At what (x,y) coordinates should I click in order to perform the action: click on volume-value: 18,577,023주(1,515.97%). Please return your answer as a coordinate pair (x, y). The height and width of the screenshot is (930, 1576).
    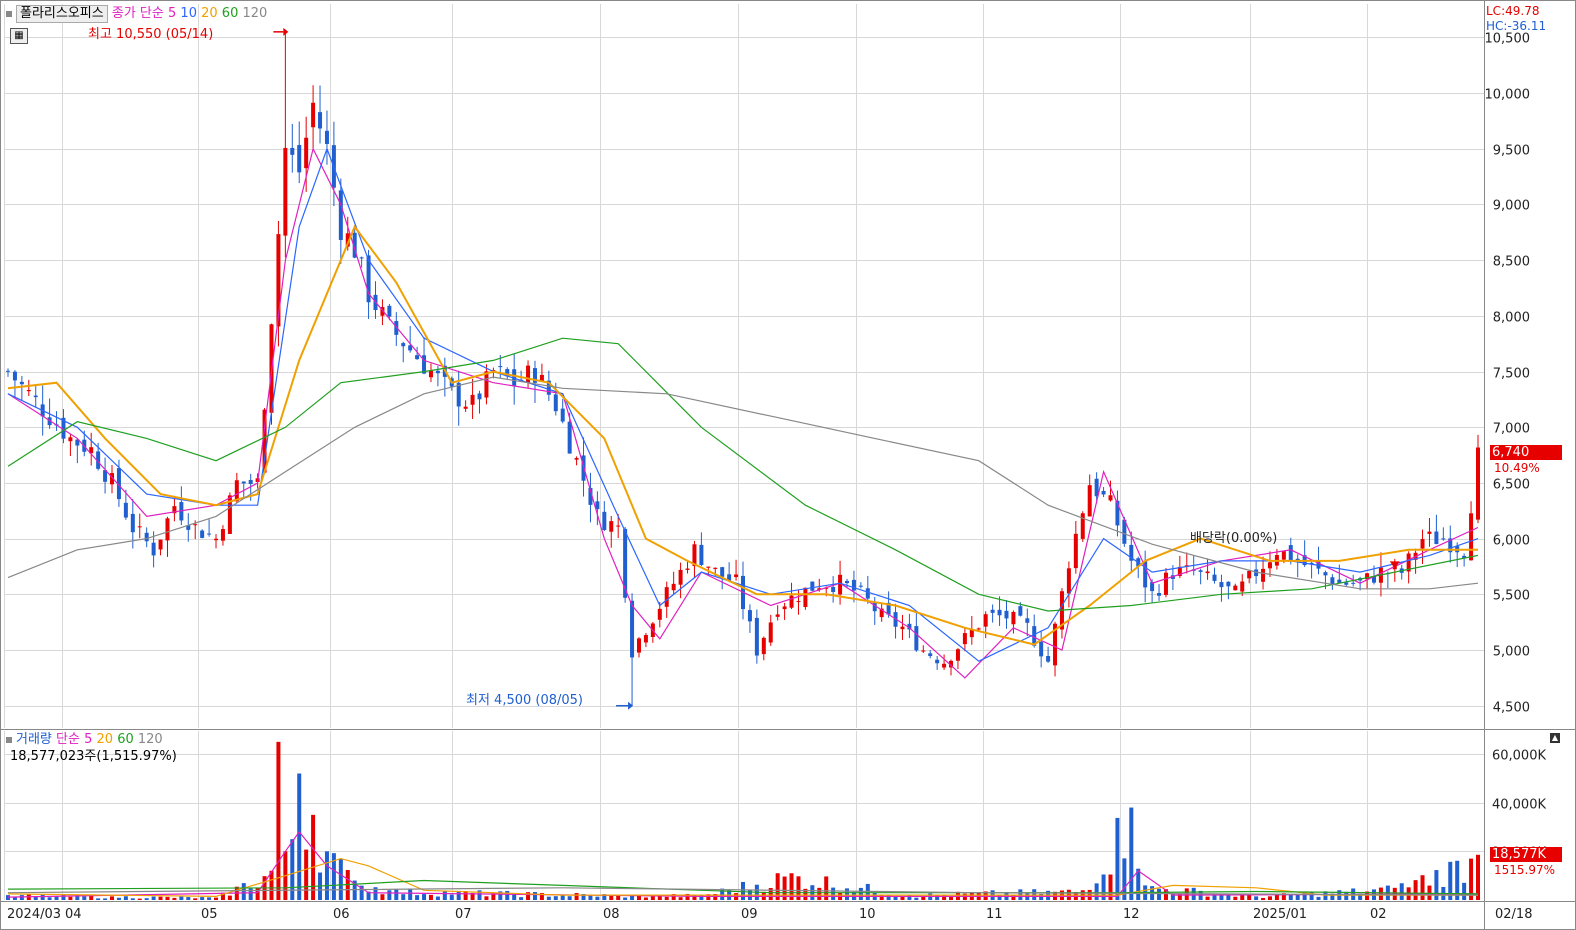
    Looking at the image, I should click on (93, 756).